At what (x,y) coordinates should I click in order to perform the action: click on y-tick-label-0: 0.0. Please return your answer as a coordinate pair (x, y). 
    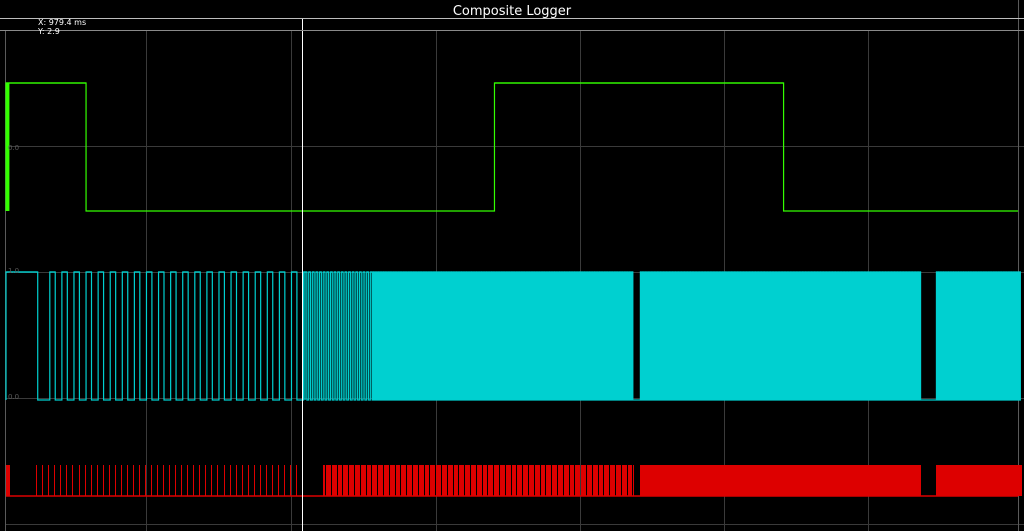
    Looking at the image, I should click on (13, 148).